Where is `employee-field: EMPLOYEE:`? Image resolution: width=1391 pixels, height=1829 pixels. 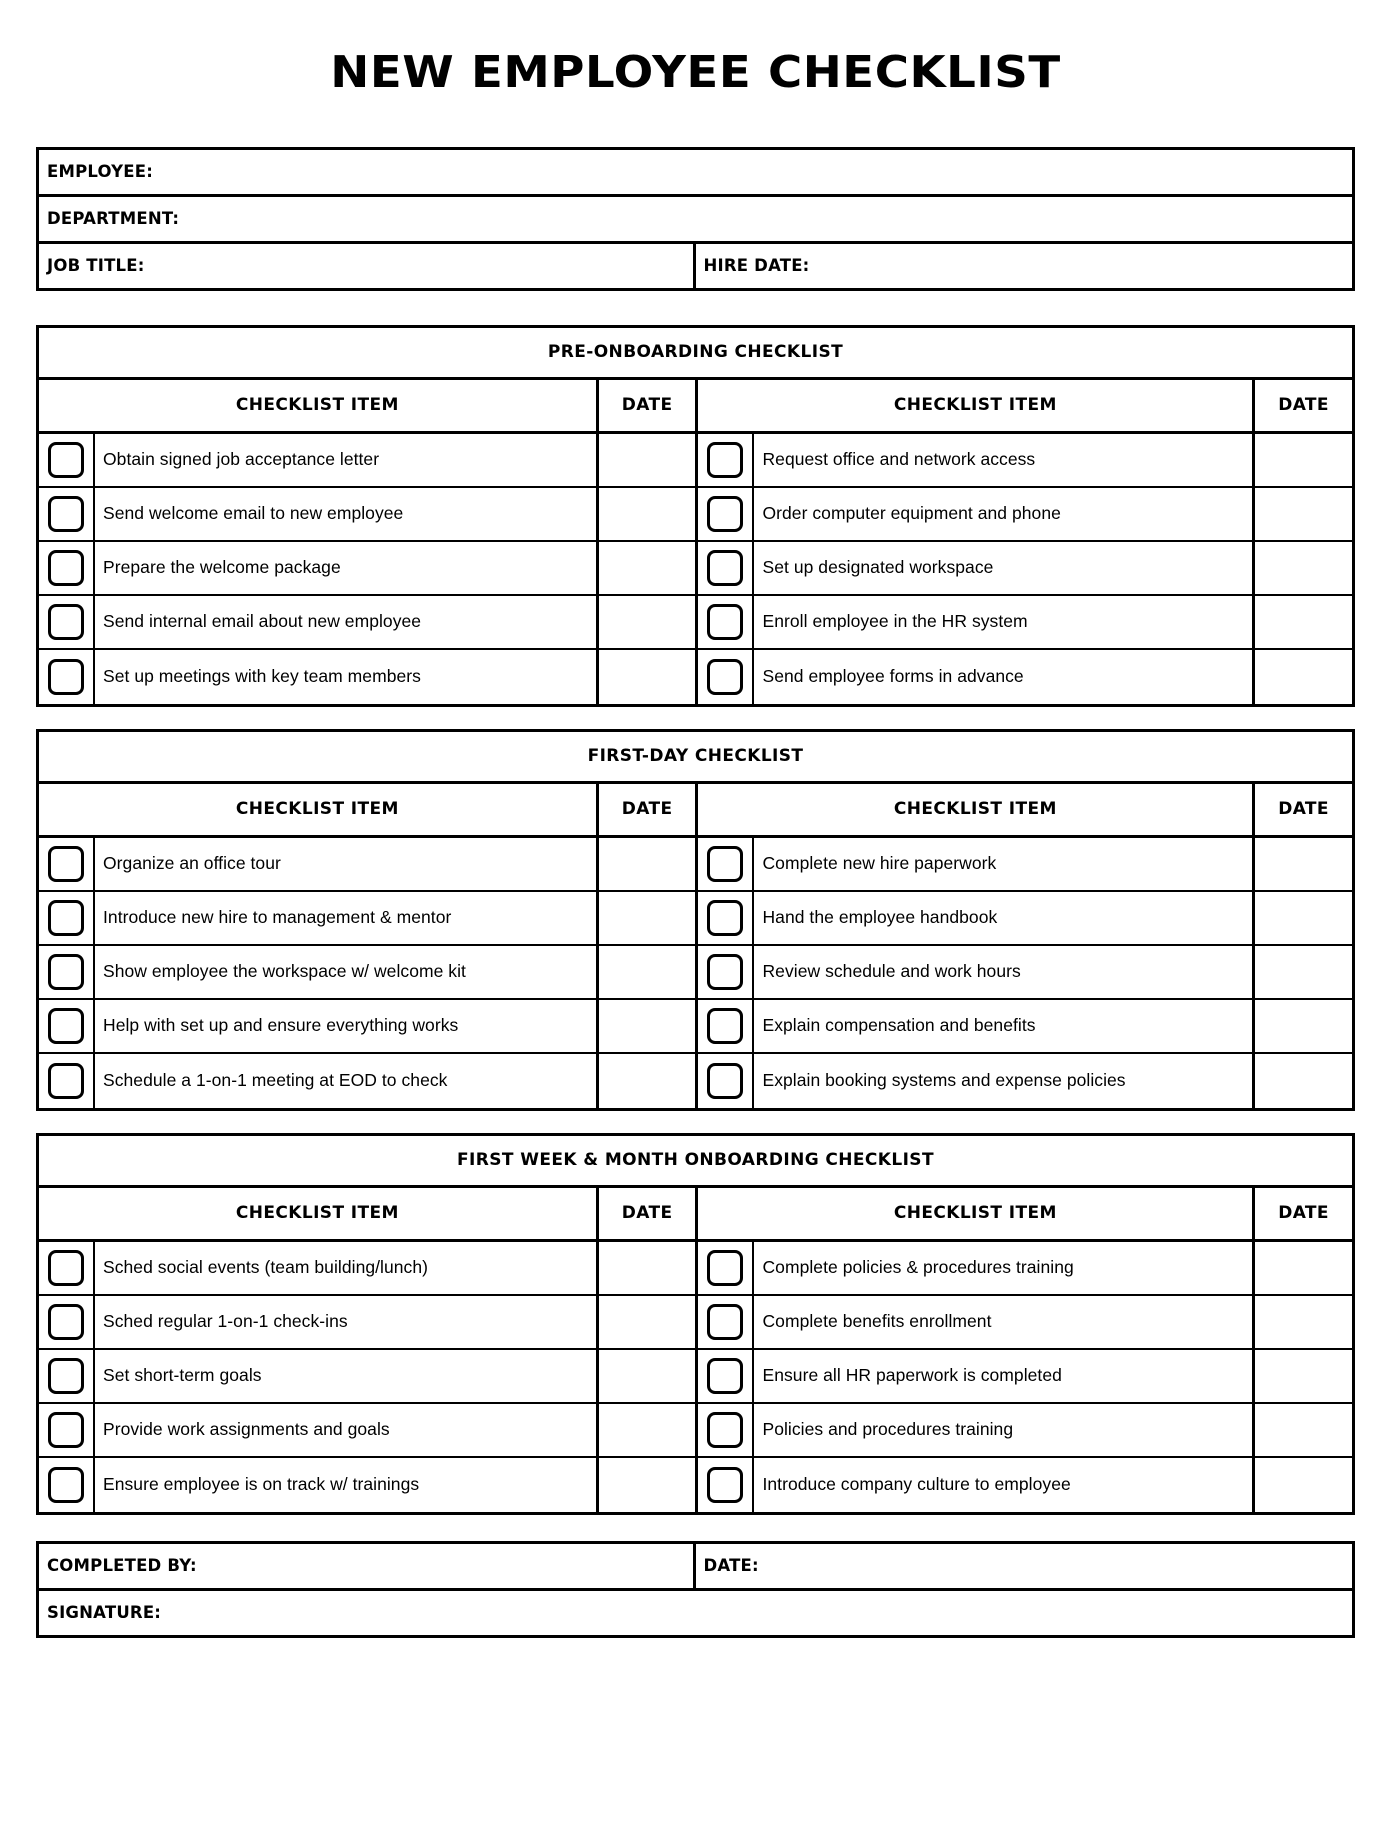
employee-field: EMPLOYEE: is located at coordinates (695, 172).